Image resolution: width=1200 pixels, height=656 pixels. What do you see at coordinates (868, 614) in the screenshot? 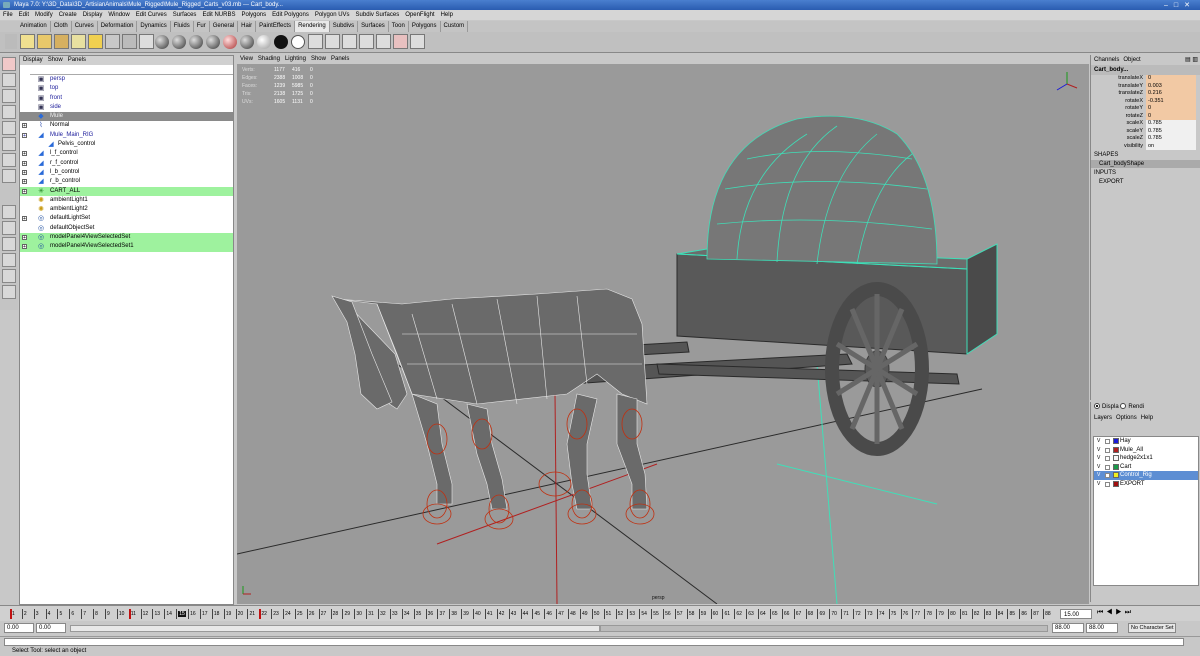
I see `timeline-tick: 73` at bounding box center [868, 614].